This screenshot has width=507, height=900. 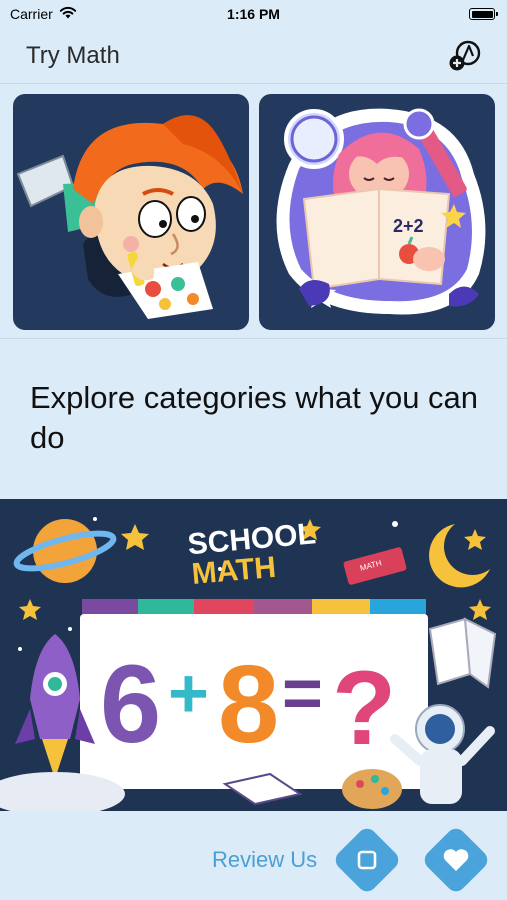 I want to click on heart-icon, so click(x=456, y=860).